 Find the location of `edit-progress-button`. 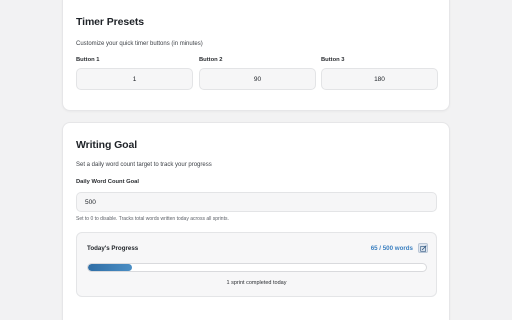

edit-progress-button is located at coordinates (423, 248).